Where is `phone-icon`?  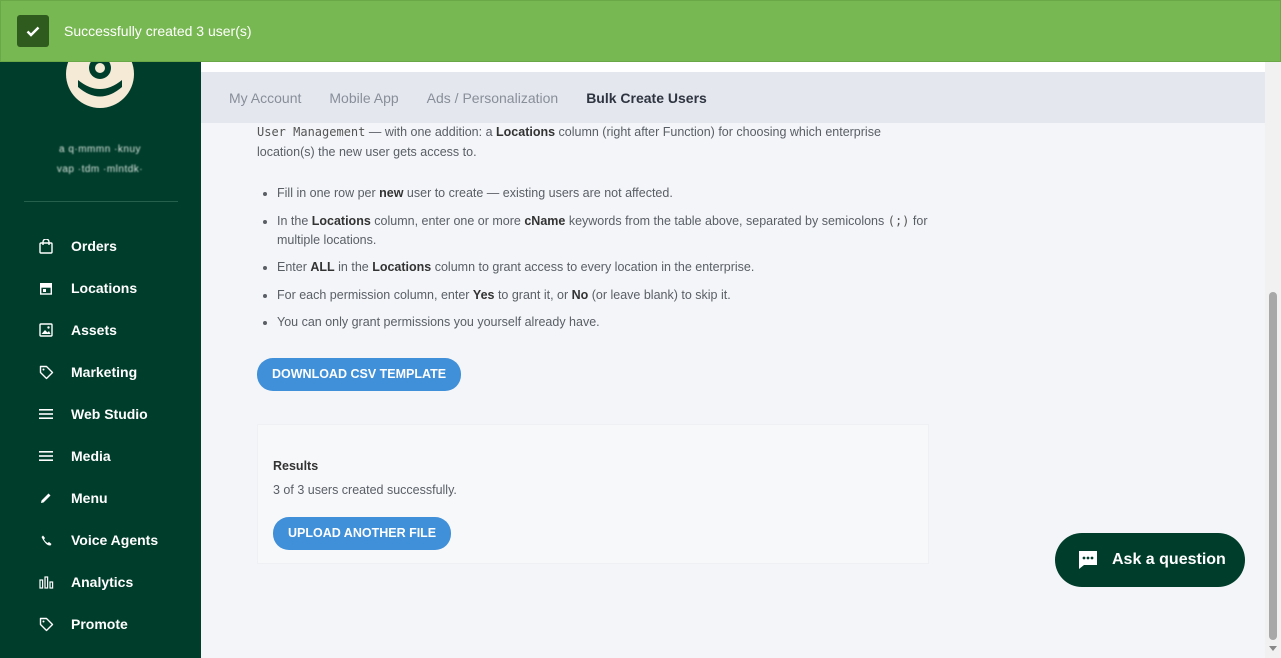 phone-icon is located at coordinates (46, 540).